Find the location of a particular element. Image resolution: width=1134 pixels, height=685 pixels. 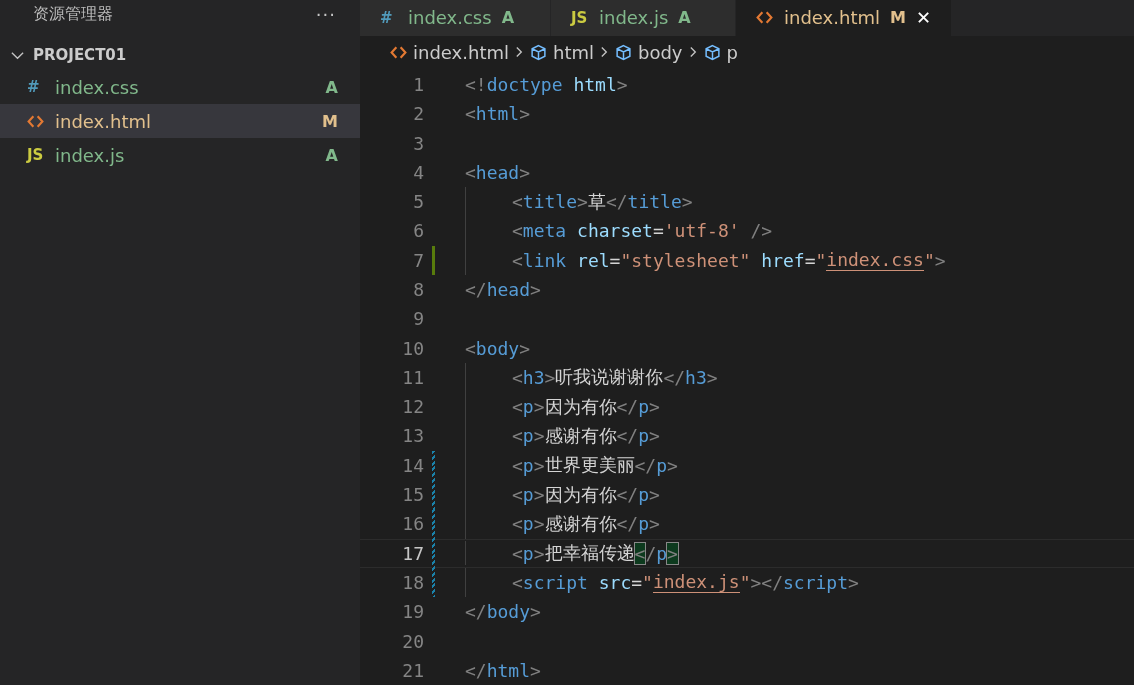

code-punctuation: ></ is located at coordinates (766, 582).